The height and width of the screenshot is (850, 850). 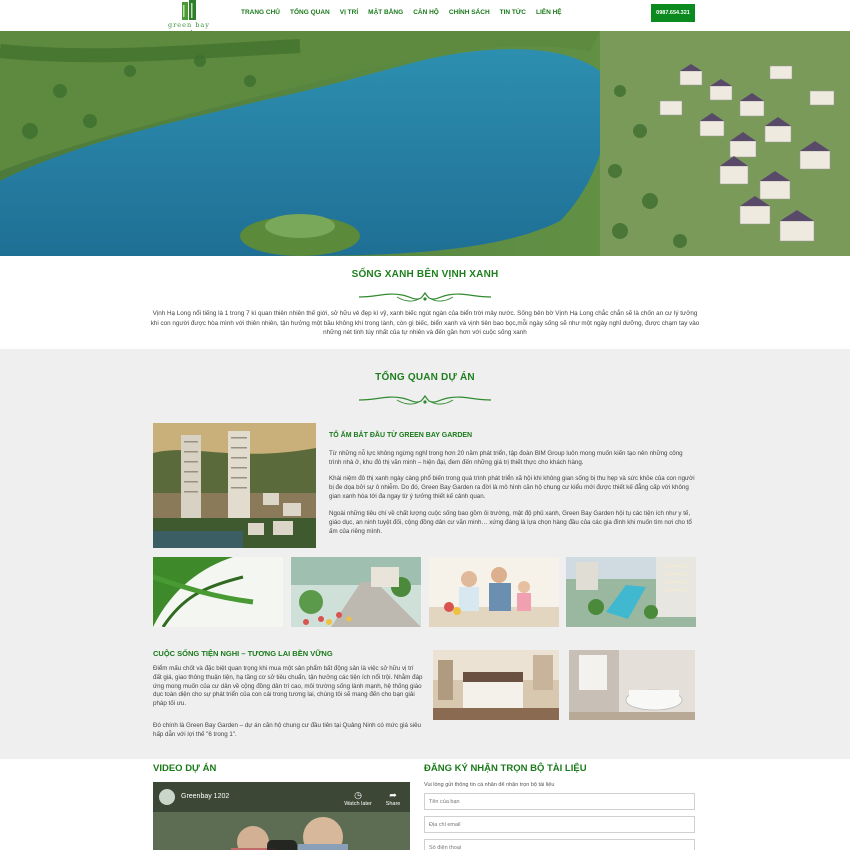 What do you see at coordinates (401, 435) in the screenshot?
I see `overview-subtitle: TỔ ẤM BẮT ĐẦU TỪ GREEN BAY GARDEN` at bounding box center [401, 435].